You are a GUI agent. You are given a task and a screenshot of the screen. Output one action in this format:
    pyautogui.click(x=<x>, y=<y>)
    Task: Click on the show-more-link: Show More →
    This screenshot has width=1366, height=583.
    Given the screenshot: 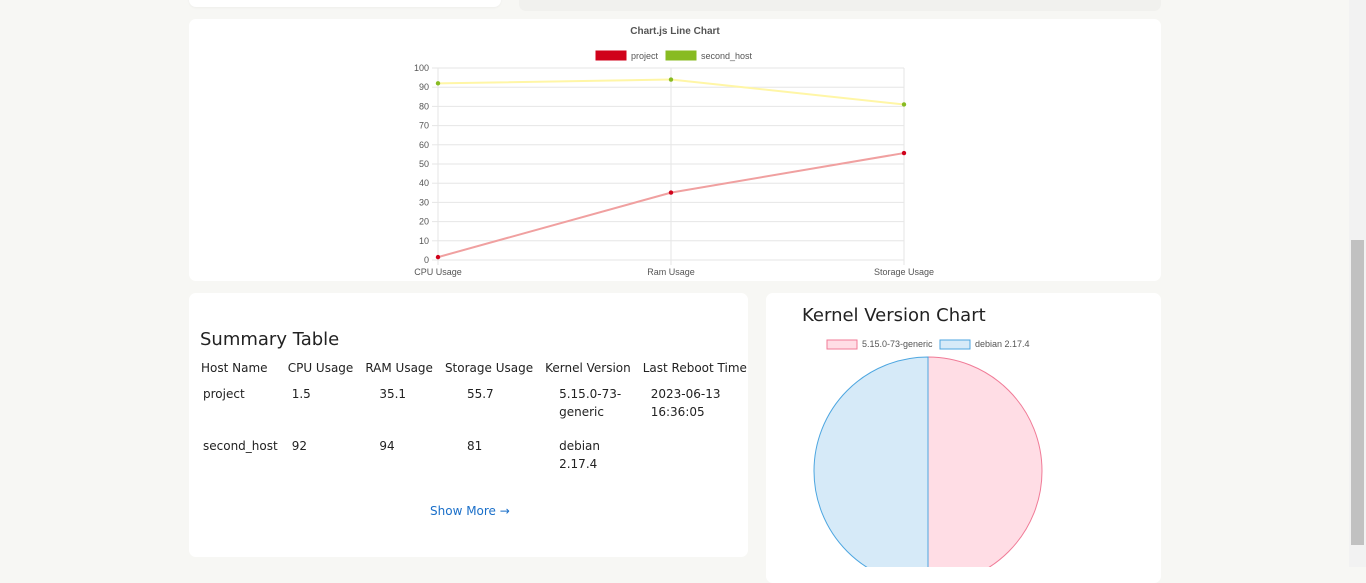 What is the action you would take?
    pyautogui.click(x=470, y=511)
    